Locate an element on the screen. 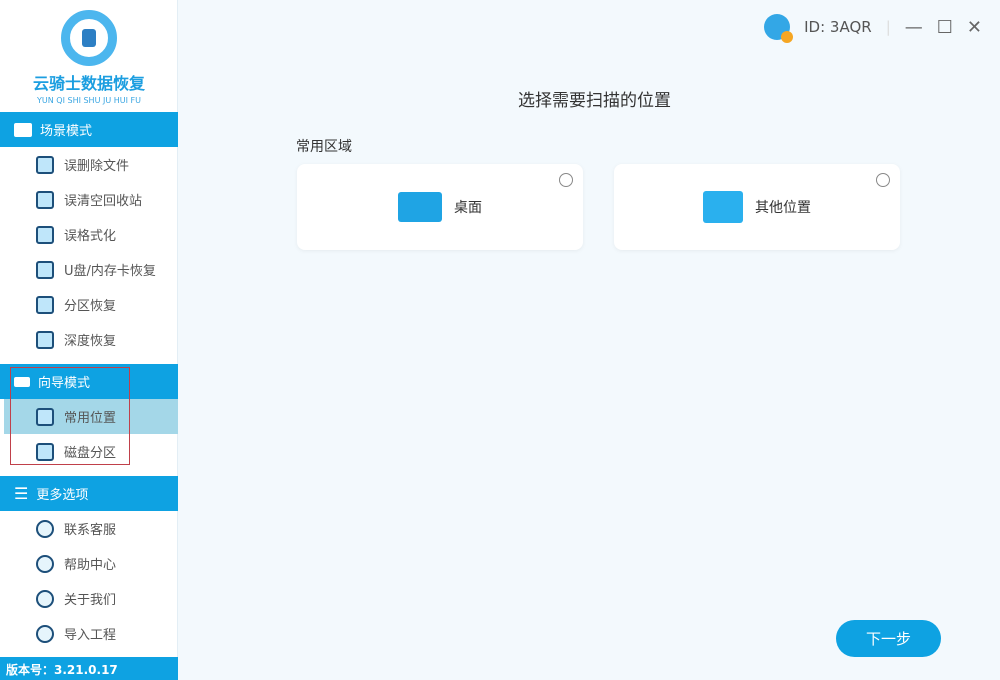  section-label: 常用区域 is located at coordinates (324, 147).